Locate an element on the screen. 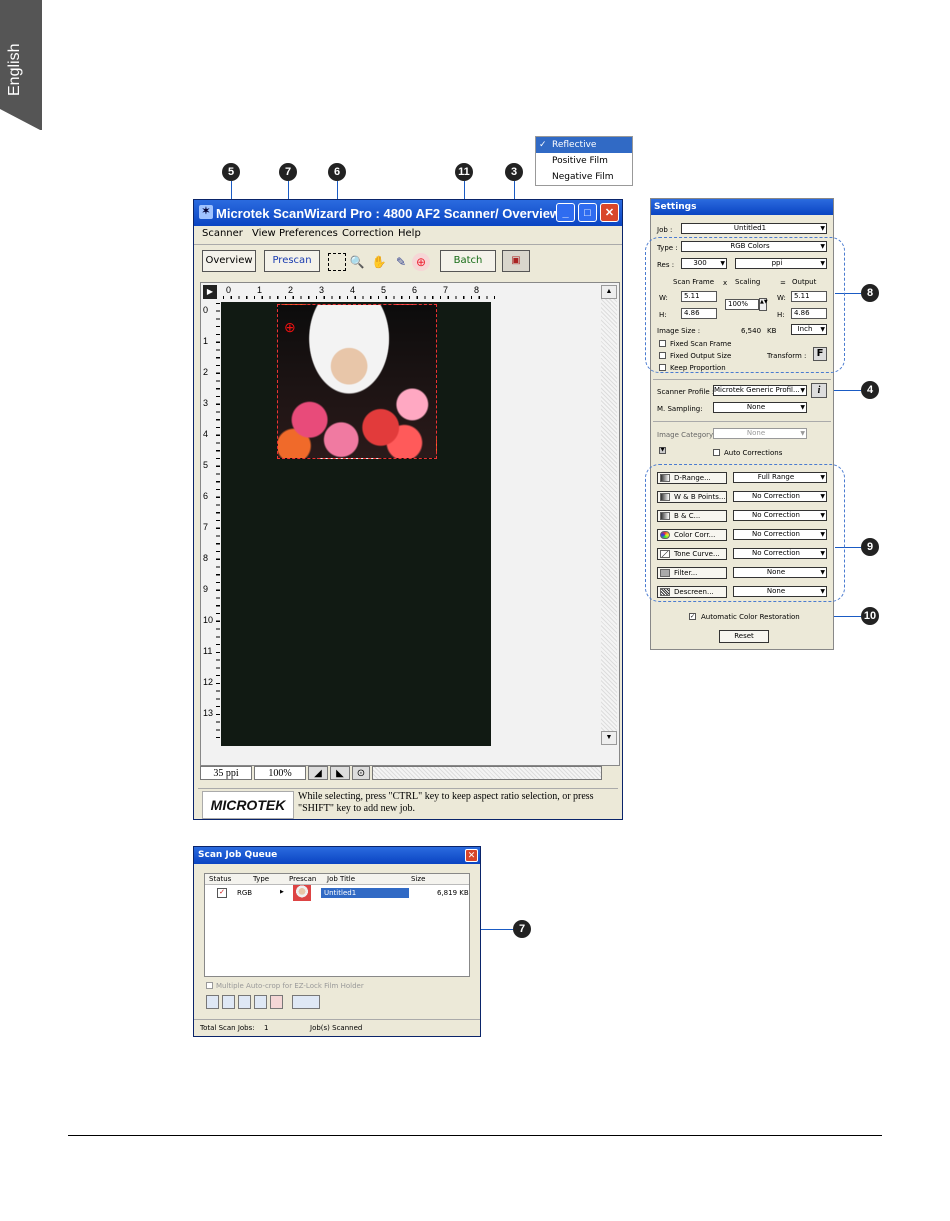  horizontal-scrollbar is located at coordinates (487, 773).